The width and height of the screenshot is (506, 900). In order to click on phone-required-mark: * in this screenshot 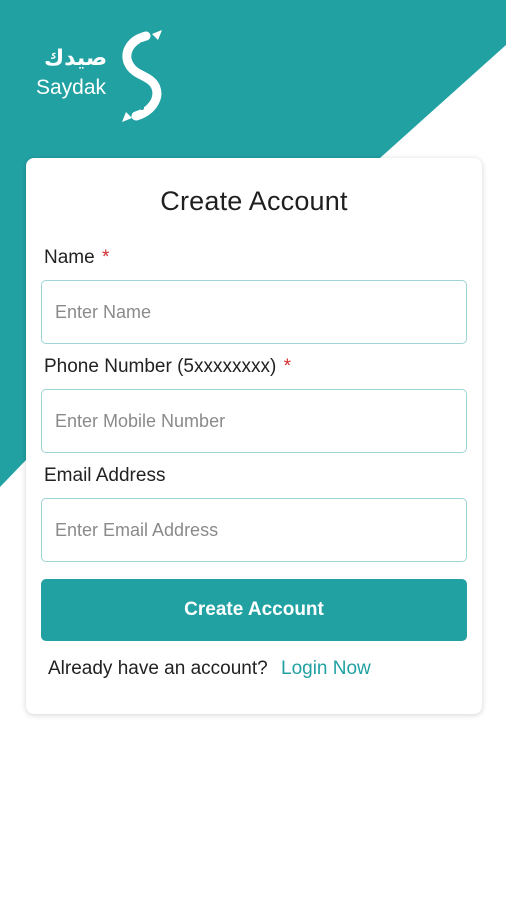, I will do `click(287, 366)`.